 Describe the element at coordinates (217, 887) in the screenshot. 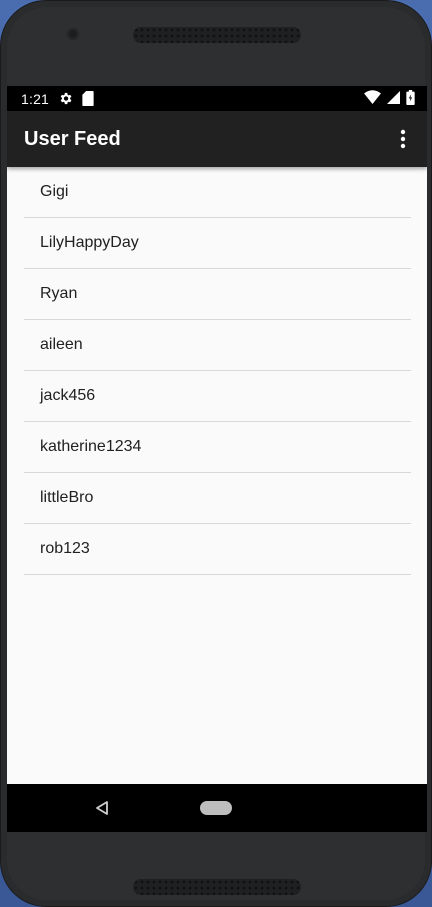

I see `bottom-speaker-grill` at that location.